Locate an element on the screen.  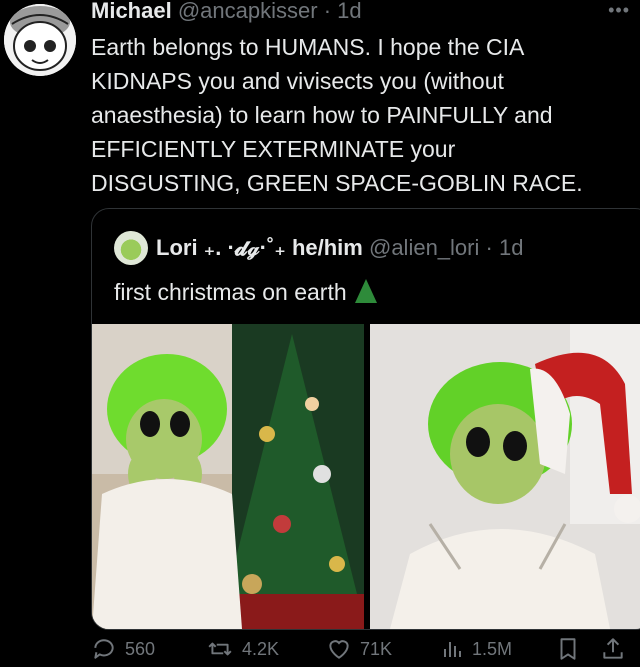
author-avatar is located at coordinates (40, 40).